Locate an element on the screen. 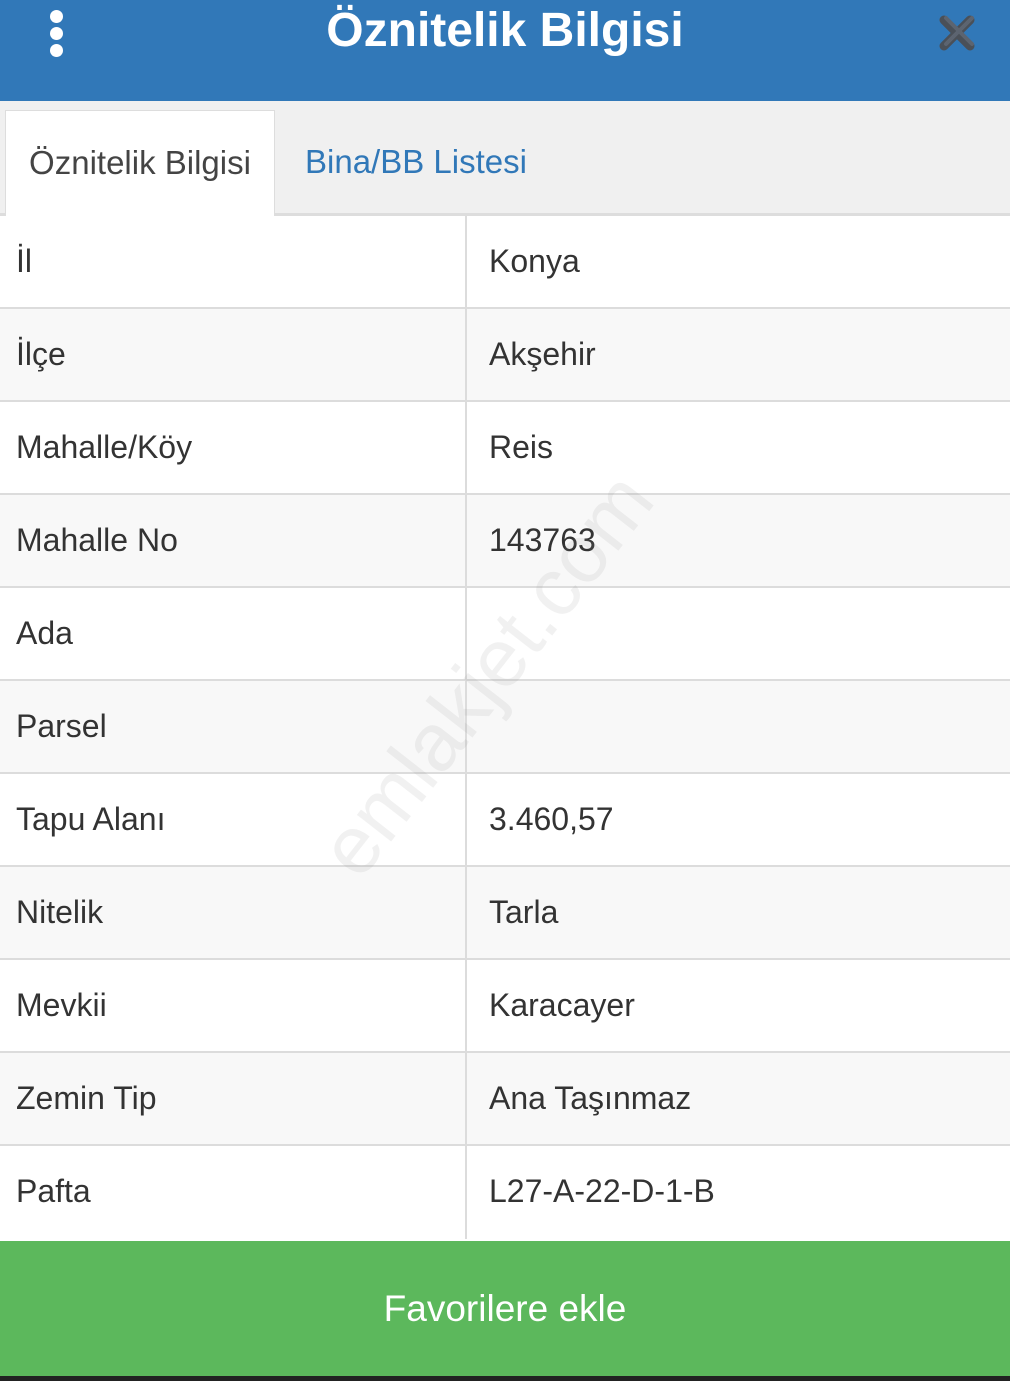  table-row: Parsel is located at coordinates (505, 727).